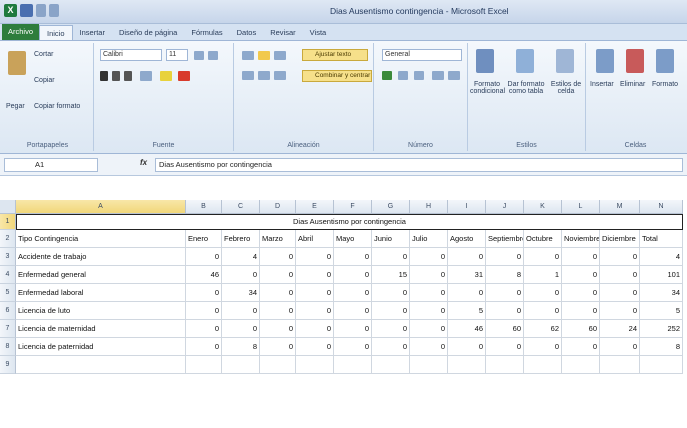 This screenshot has height=428, width=687. Describe the element at coordinates (101, 275) in the screenshot. I see `row-label-cell: Enfermedad general` at that location.